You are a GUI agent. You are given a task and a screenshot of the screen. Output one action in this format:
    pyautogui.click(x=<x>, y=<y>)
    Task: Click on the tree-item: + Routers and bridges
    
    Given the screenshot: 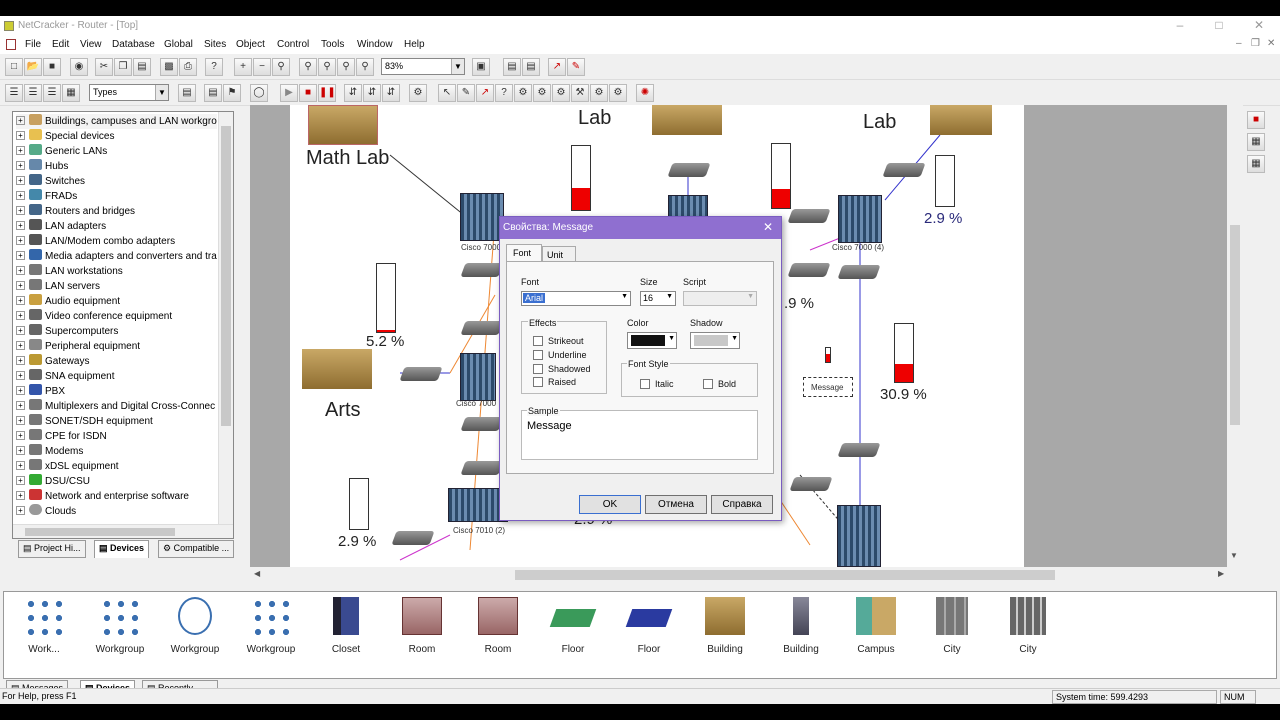 What is the action you would take?
    pyautogui.click(x=75, y=211)
    